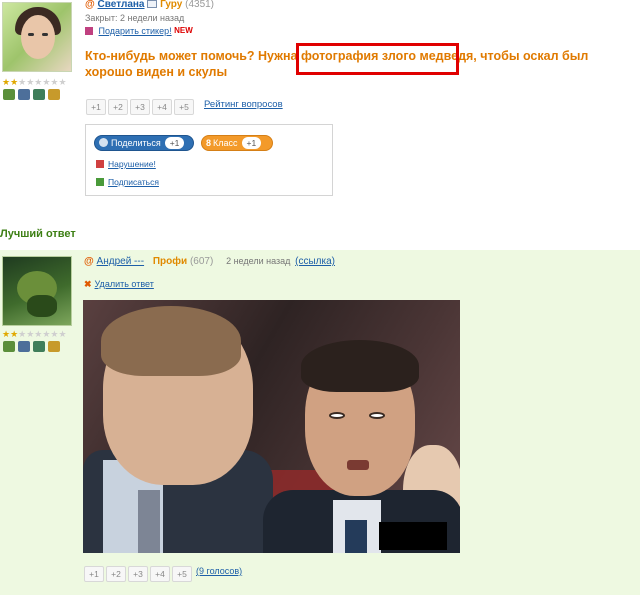 This screenshot has width=640, height=595. I want to click on best-answer-heading: Лучший ответ, so click(38, 234).